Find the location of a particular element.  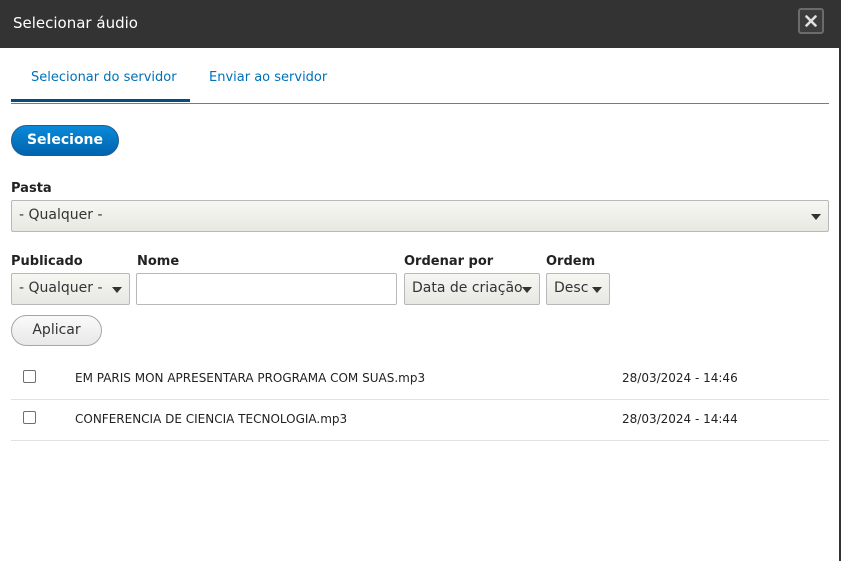

order-select: Desc is located at coordinates (578, 289).